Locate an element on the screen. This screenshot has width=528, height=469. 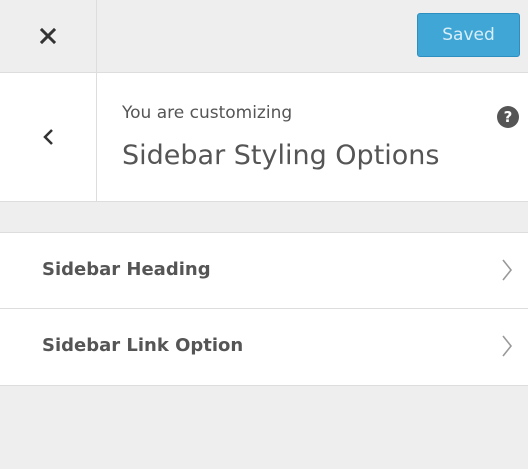
close-icon is located at coordinates (48, 36).